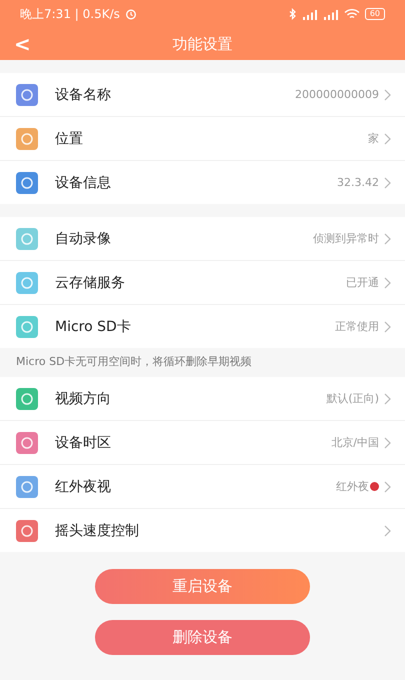 Image resolution: width=405 pixels, height=680 pixels. Describe the element at coordinates (175, 95) in the screenshot. I see `setting-label: 设备名称` at that location.